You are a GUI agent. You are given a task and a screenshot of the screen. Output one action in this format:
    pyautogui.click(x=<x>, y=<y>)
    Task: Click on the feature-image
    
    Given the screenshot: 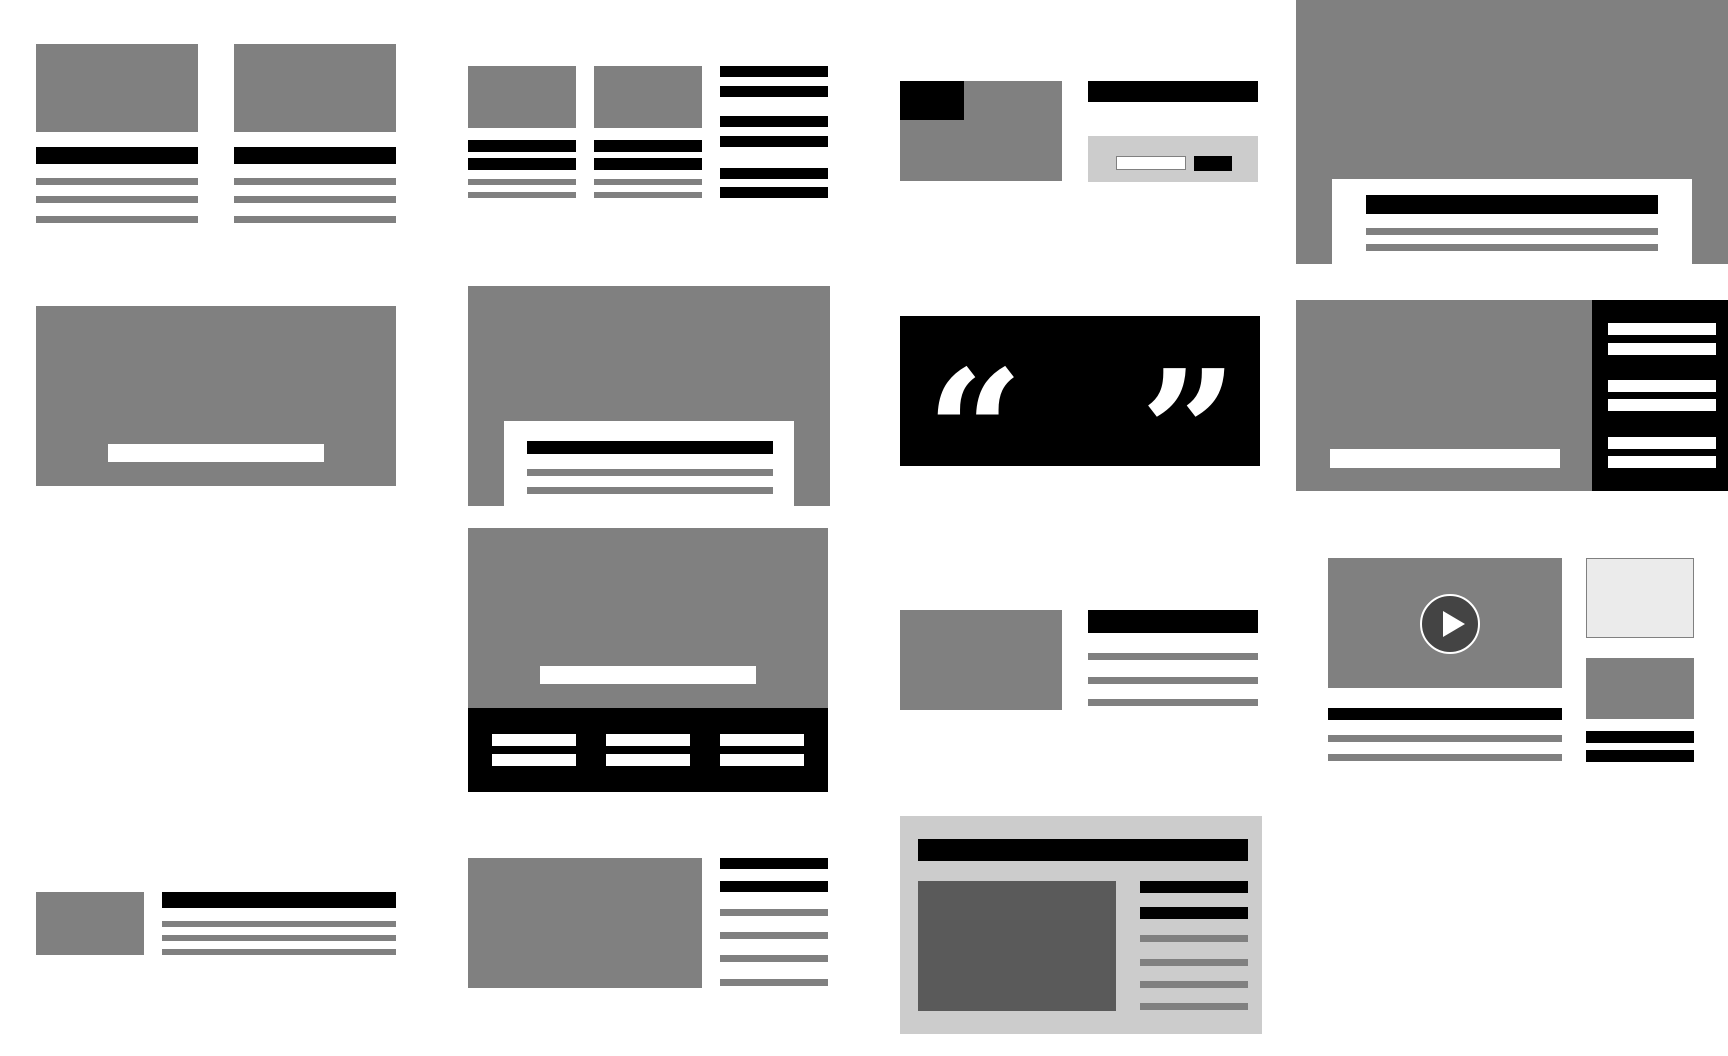 What is the action you would take?
    pyautogui.click(x=981, y=660)
    